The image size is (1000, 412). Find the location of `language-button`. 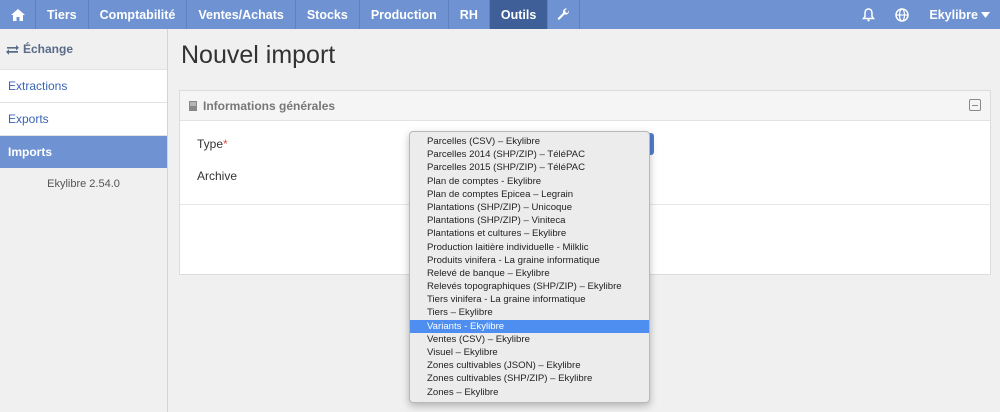

language-button is located at coordinates (902, 14).